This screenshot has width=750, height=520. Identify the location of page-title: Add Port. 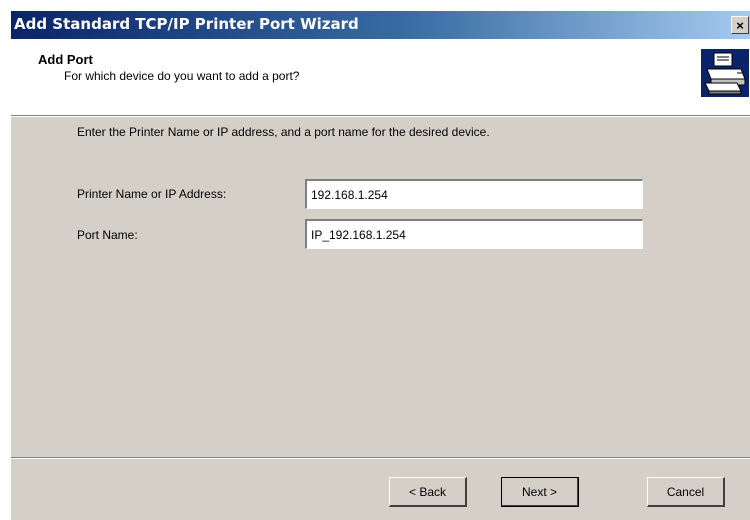
(65, 59).